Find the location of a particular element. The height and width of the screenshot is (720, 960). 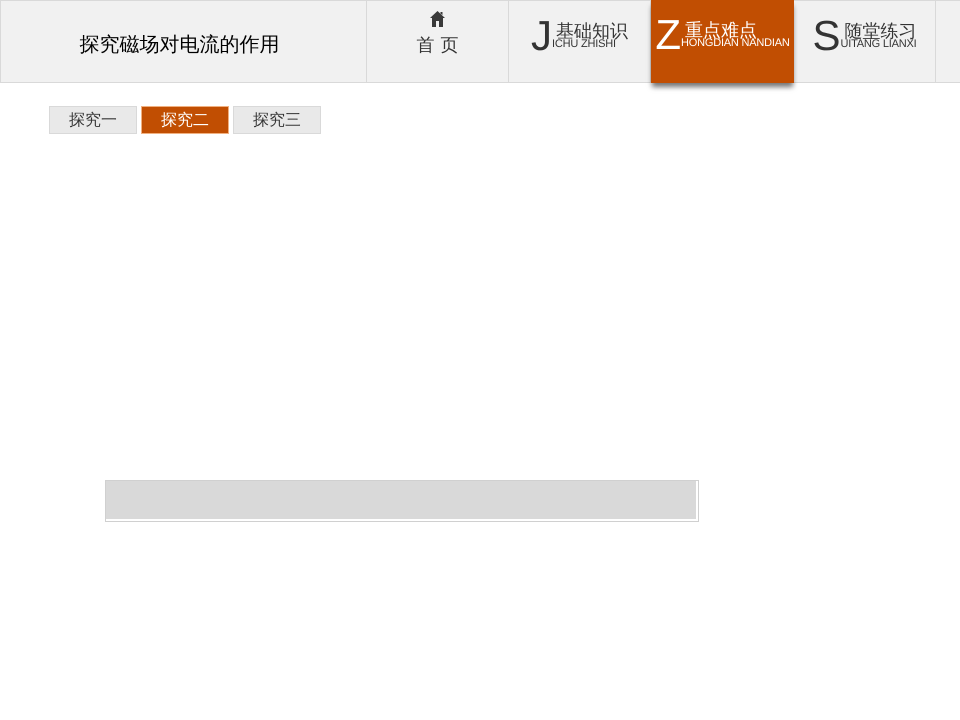

home-icon is located at coordinates (437, 19).